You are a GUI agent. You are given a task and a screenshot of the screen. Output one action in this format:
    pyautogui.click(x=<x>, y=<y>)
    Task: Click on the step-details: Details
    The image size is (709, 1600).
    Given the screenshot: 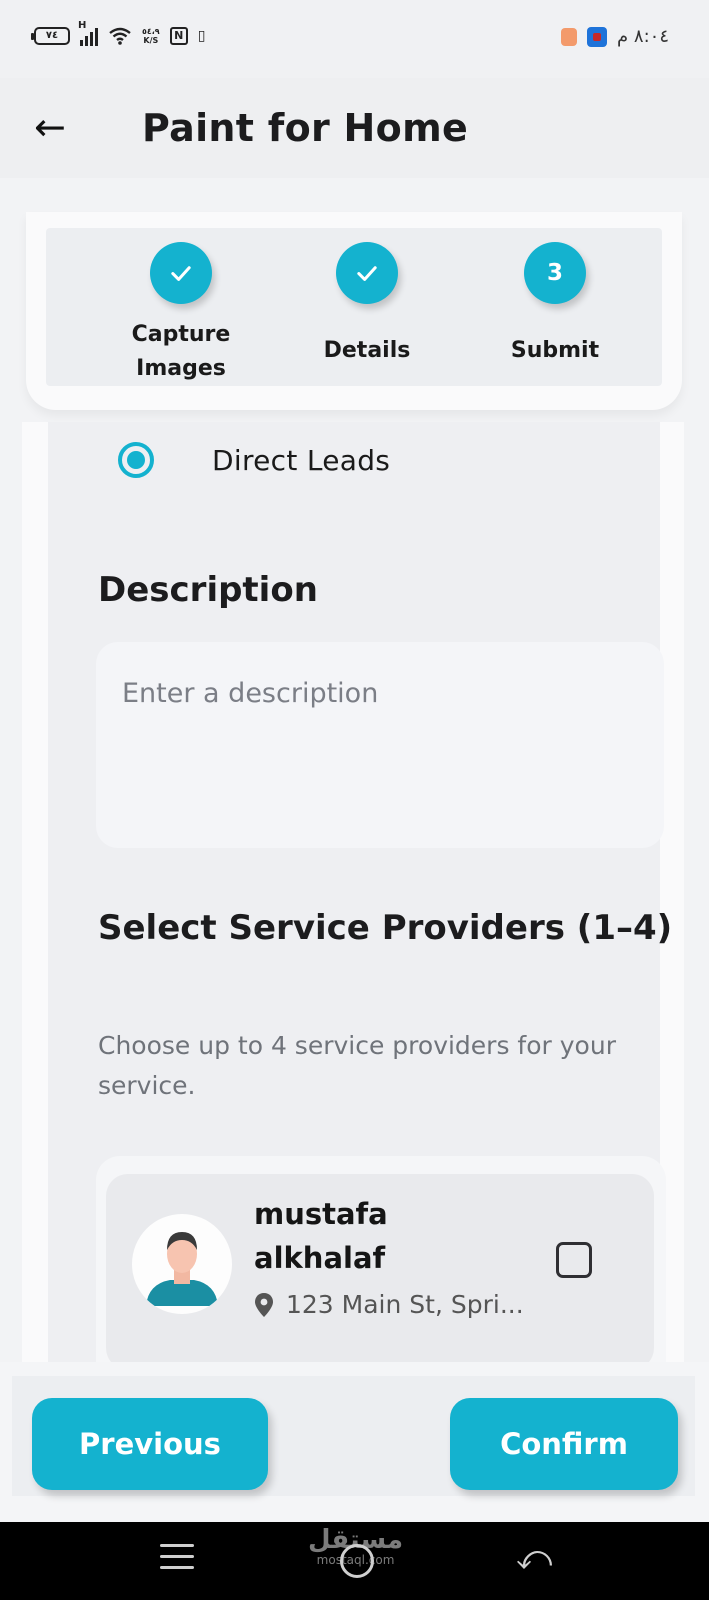 What is the action you would take?
    pyautogui.click(x=367, y=305)
    